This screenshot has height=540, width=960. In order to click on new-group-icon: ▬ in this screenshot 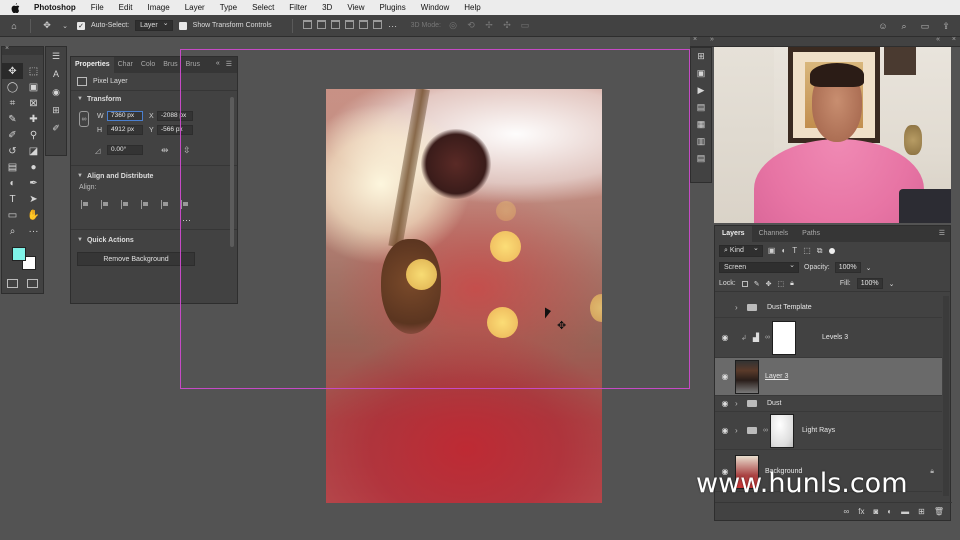, I will do `click(905, 511)`.